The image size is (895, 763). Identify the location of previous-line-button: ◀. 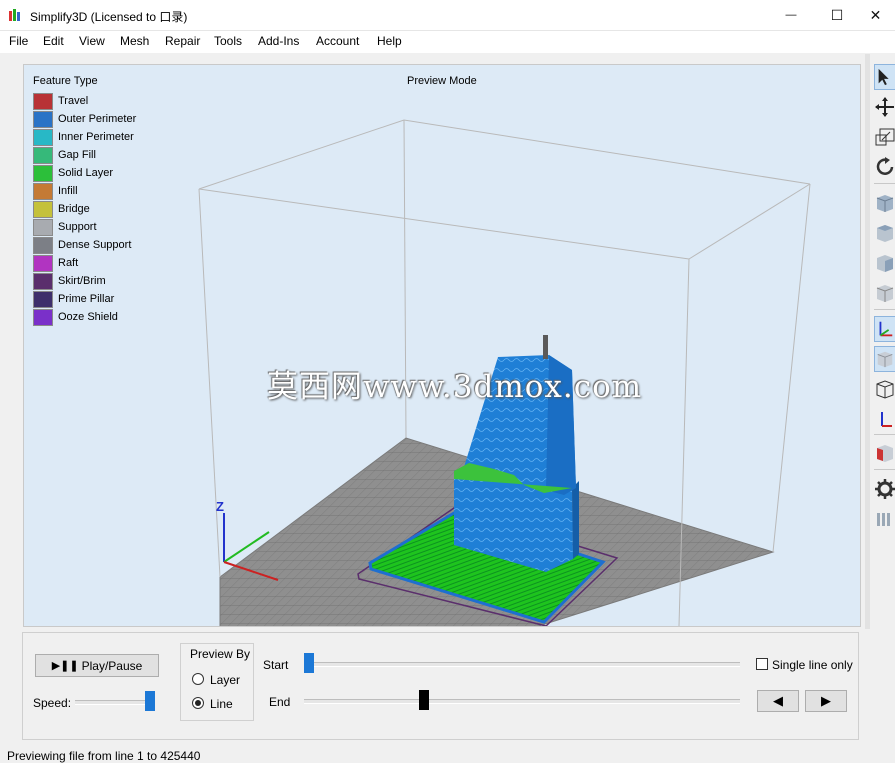
(778, 701).